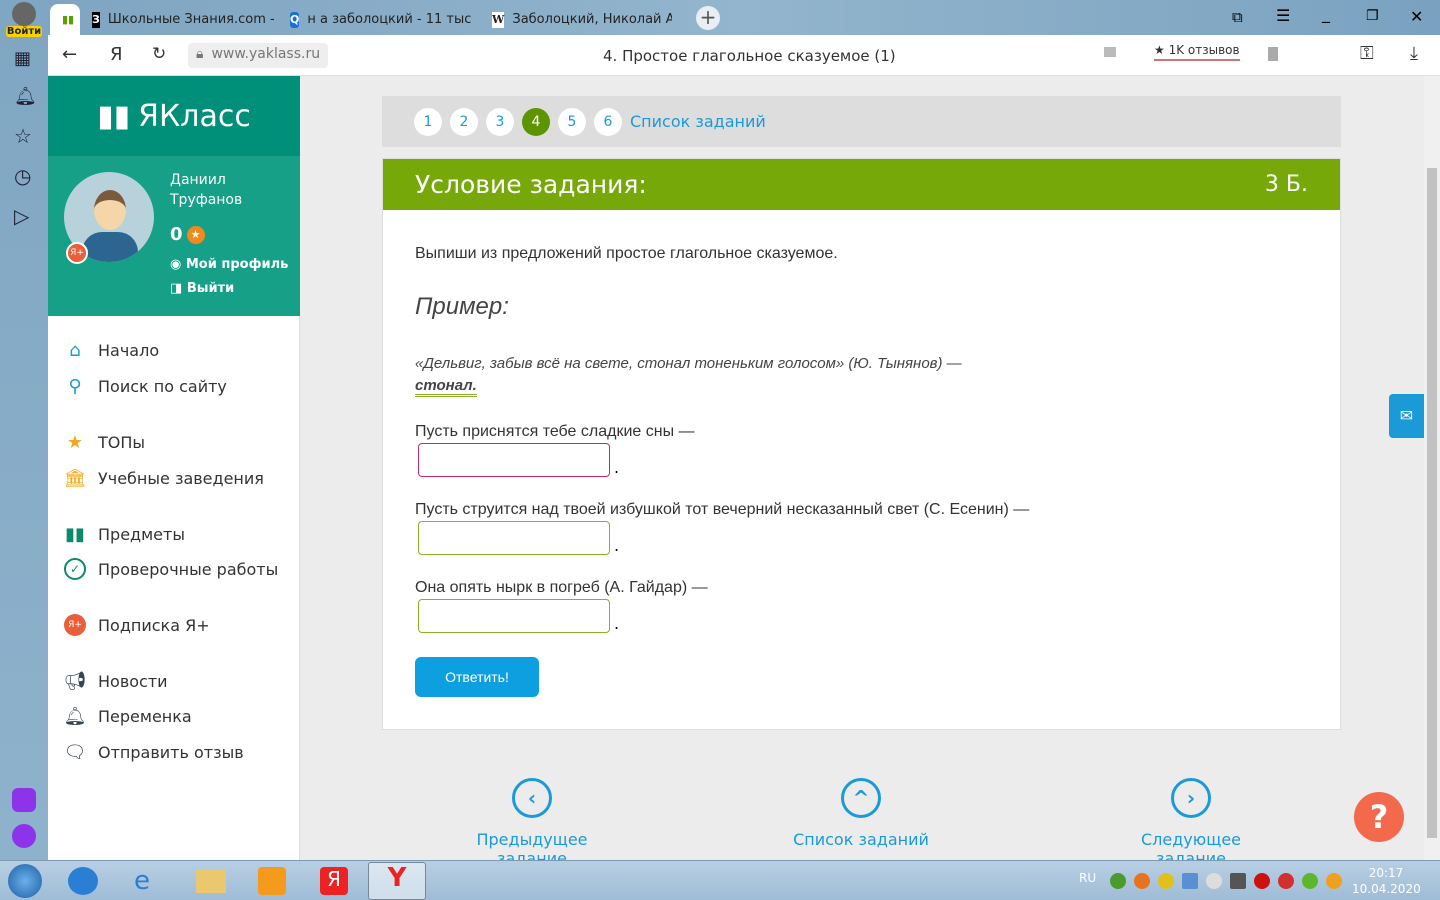 The width and height of the screenshot is (1440, 900). I want to click on user-icon, so click(24, 14).